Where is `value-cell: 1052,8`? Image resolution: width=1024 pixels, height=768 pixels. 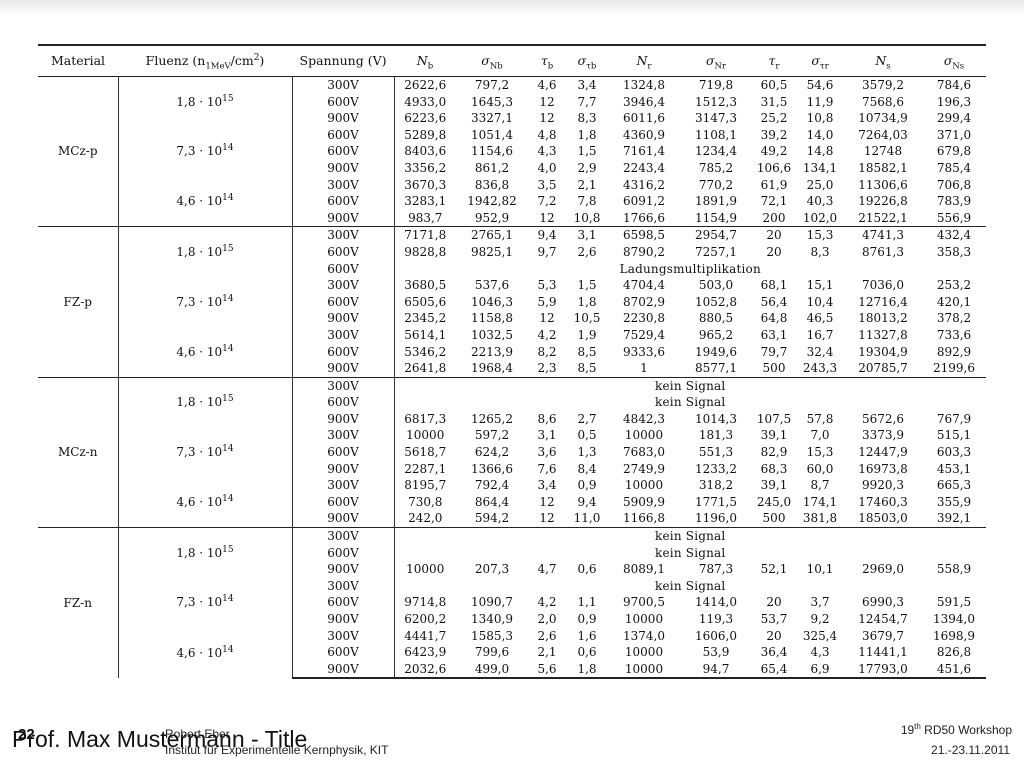
value-cell: 1052,8 is located at coordinates (716, 301).